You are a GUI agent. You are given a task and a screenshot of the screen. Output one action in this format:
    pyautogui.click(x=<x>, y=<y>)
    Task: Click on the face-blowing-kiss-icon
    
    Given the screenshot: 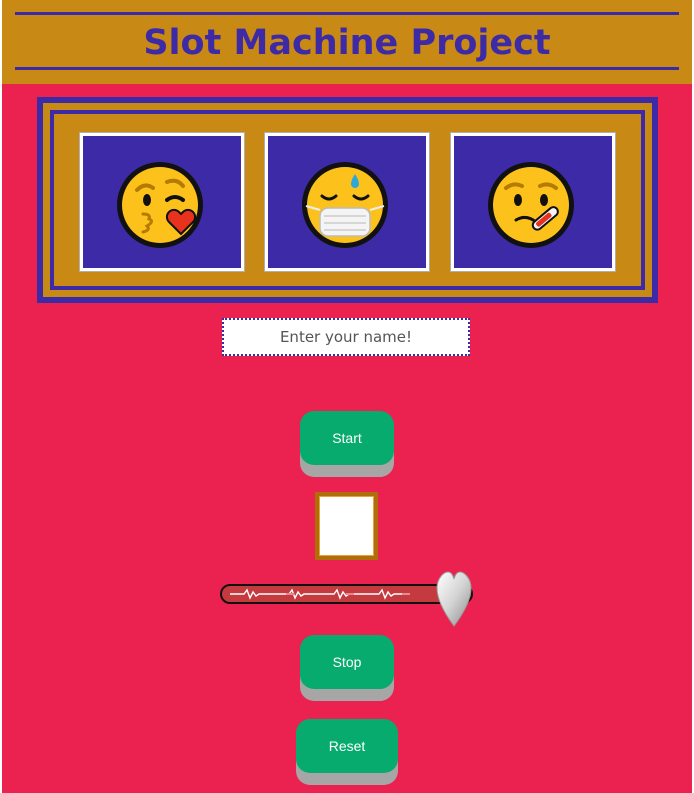 What is the action you would take?
    pyautogui.click(x=160, y=205)
    